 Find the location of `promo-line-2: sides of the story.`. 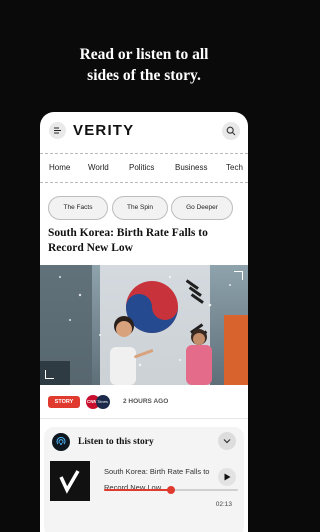

promo-line-2: sides of the story. is located at coordinates (144, 75).